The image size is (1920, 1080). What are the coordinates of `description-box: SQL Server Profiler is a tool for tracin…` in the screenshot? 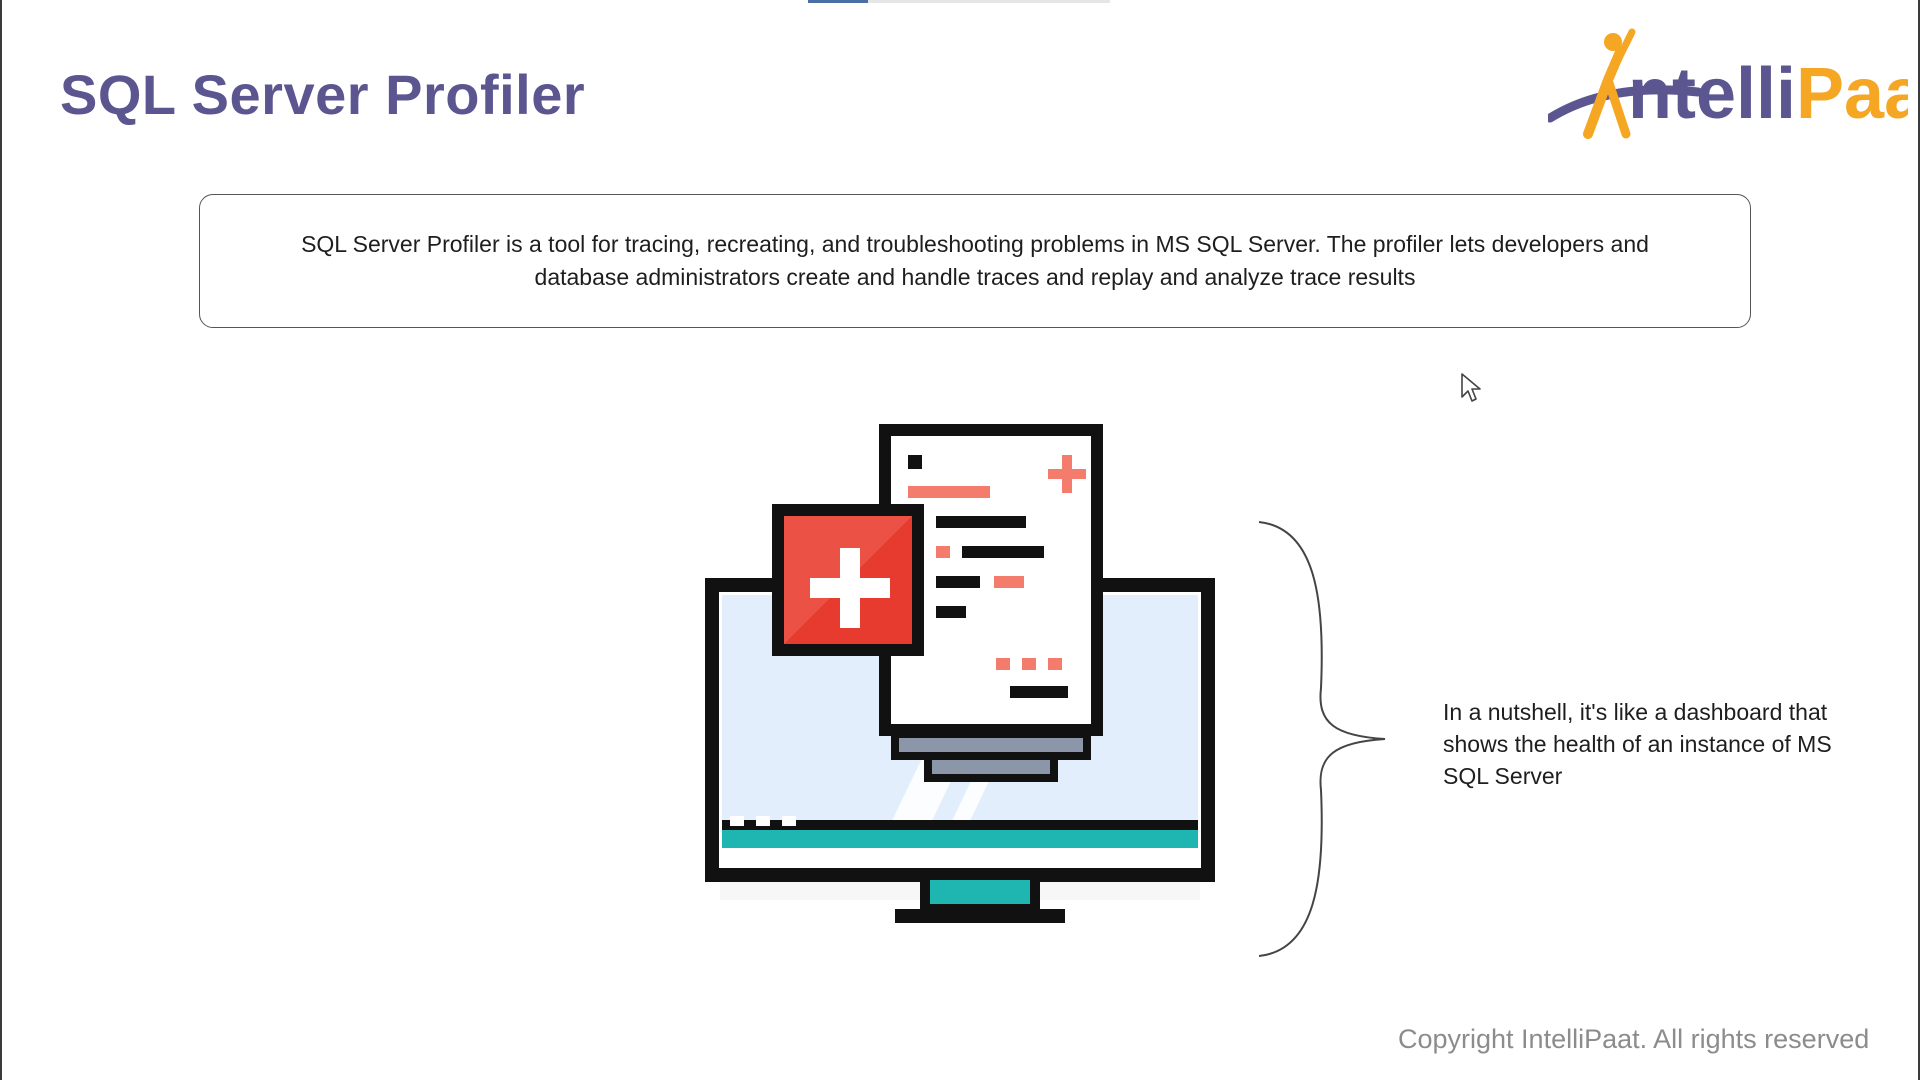 It's located at (975, 261).